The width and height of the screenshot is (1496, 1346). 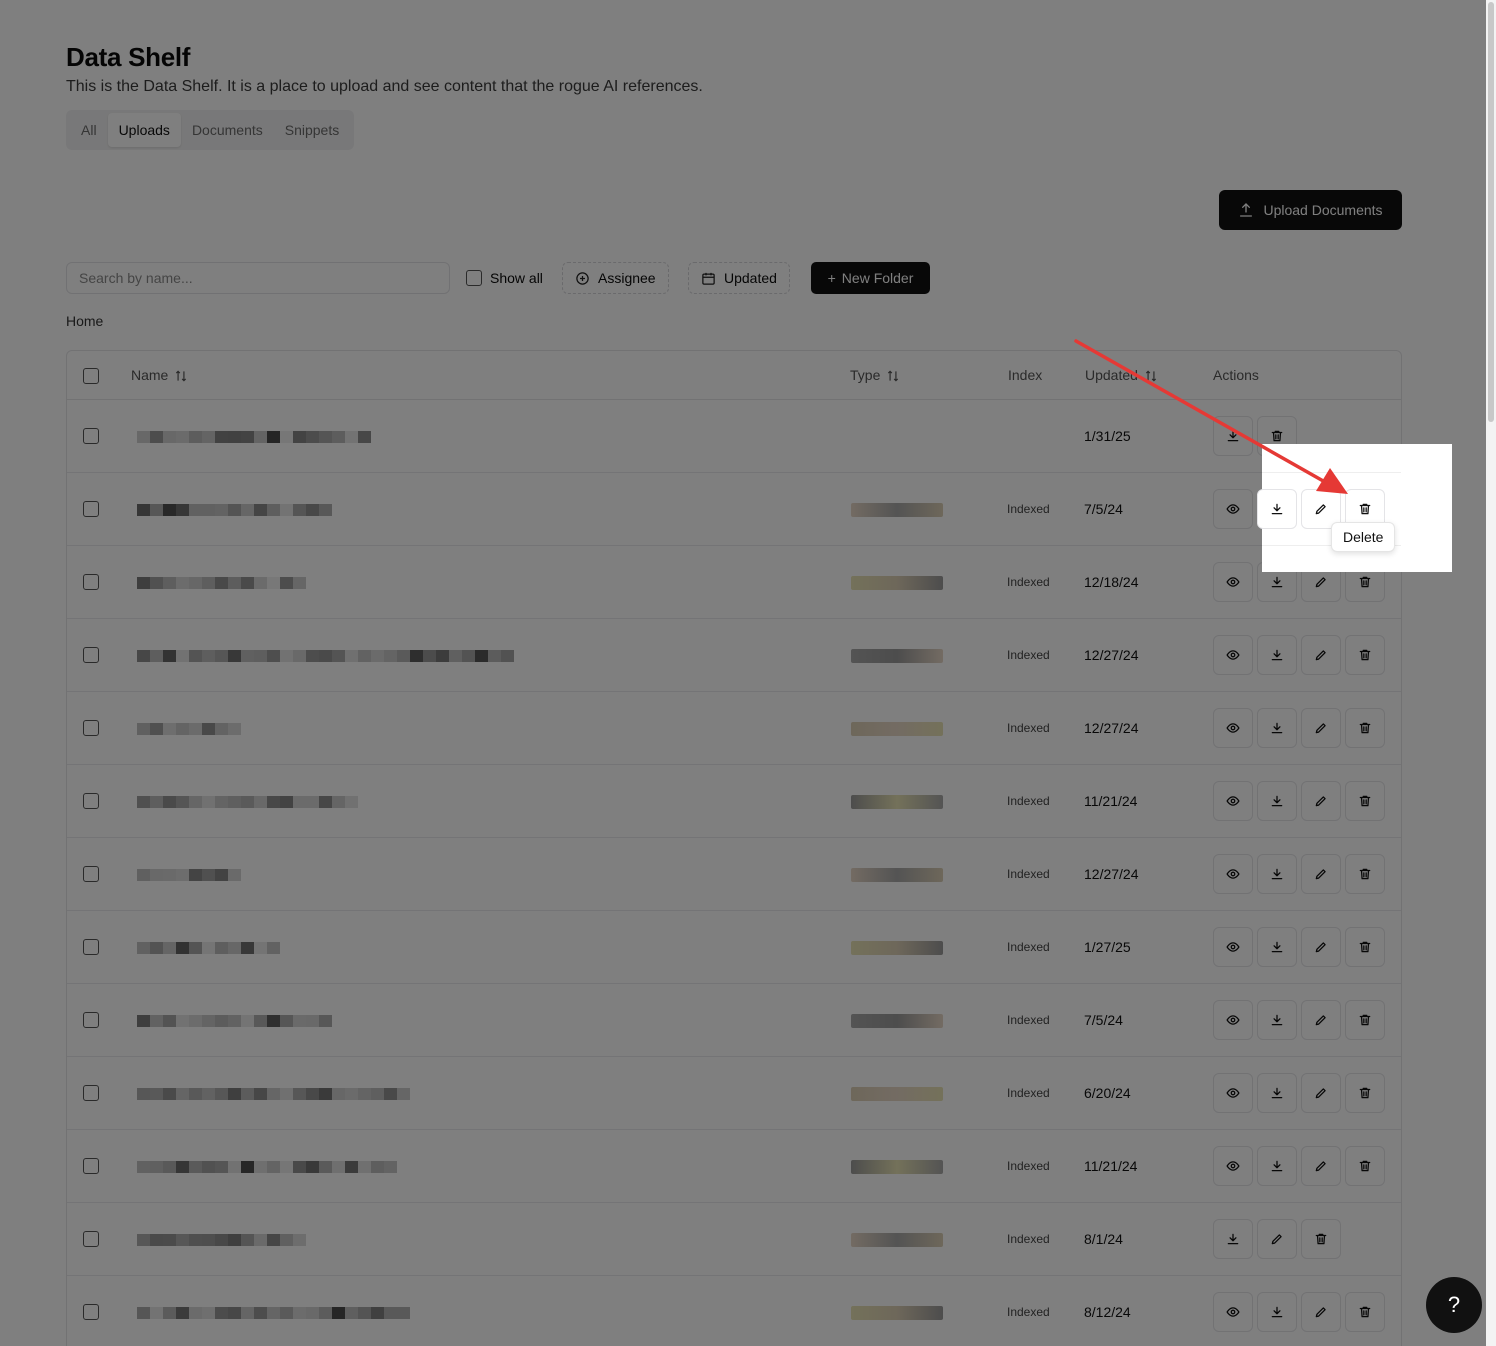 I want to click on help-button: ?, so click(x=1454, y=1305).